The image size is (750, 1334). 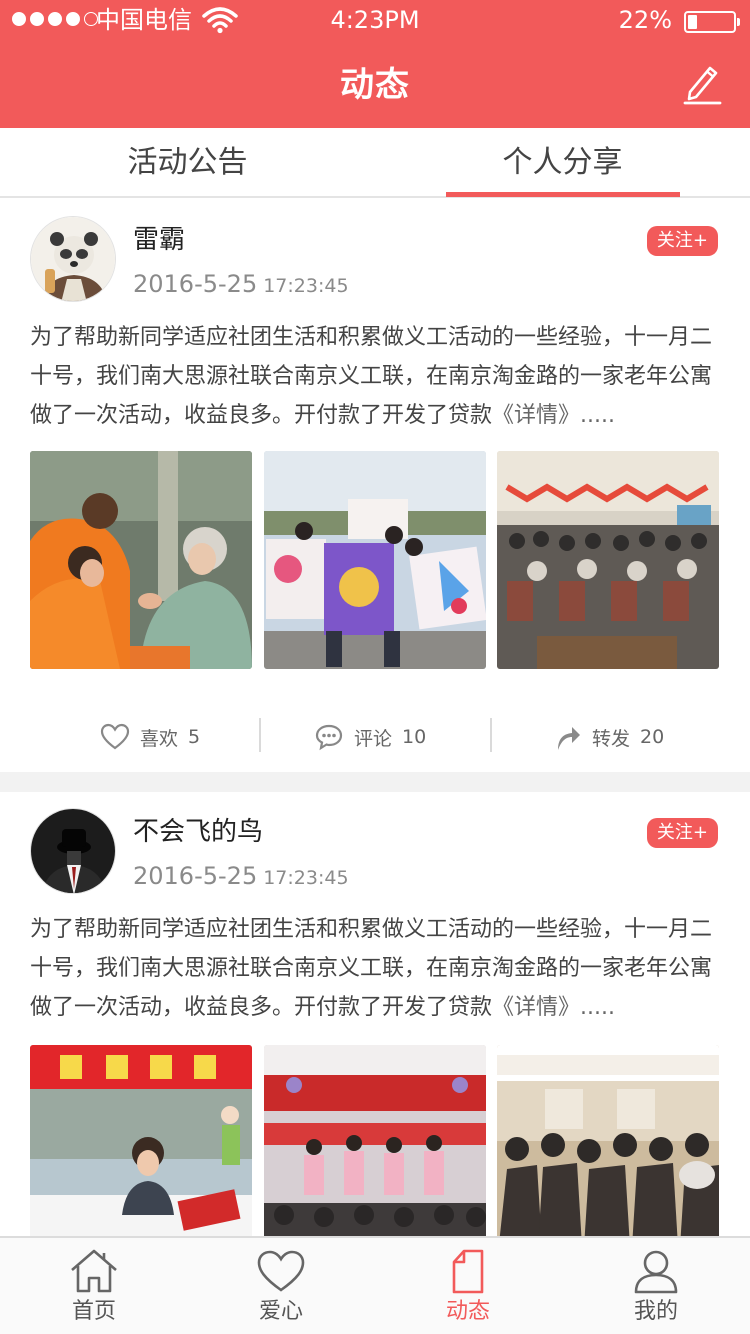 I want to click on tab-announcements: 活动公告, so click(x=187, y=163).